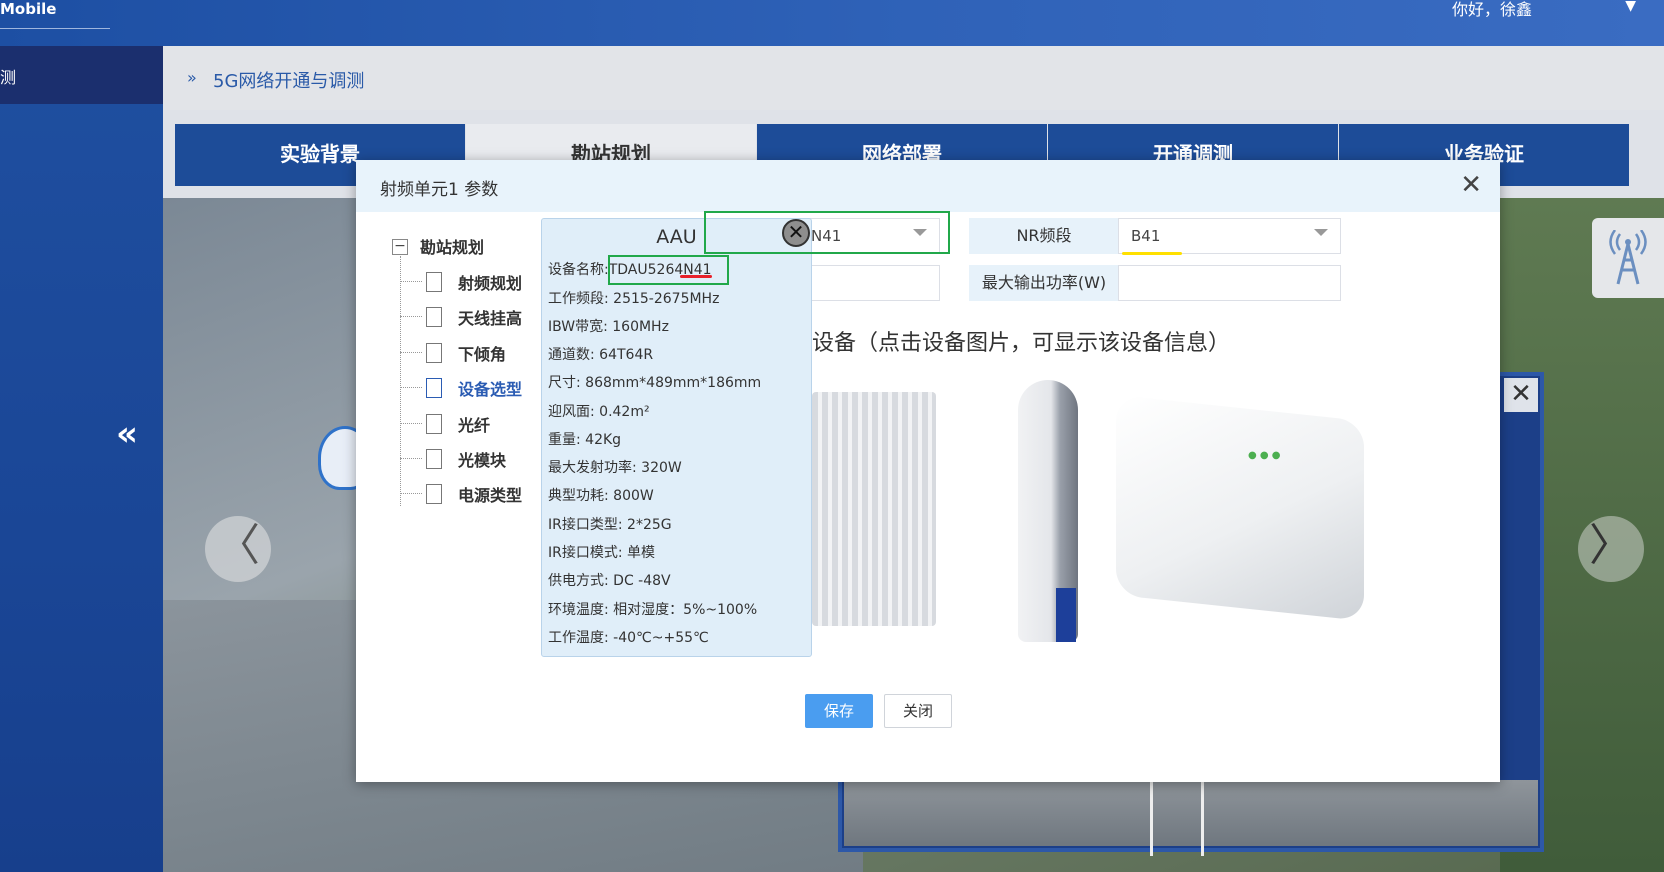 This screenshot has height=872, width=1664. I want to click on signal-tower-button, so click(1628, 258).